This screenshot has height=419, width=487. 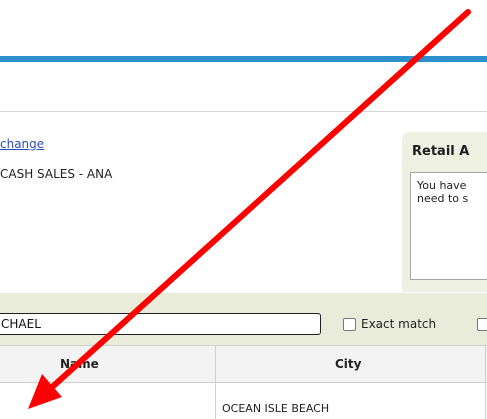 What do you see at coordinates (441, 151) in the screenshot?
I see `retail-panel-title: Retail A` at bounding box center [441, 151].